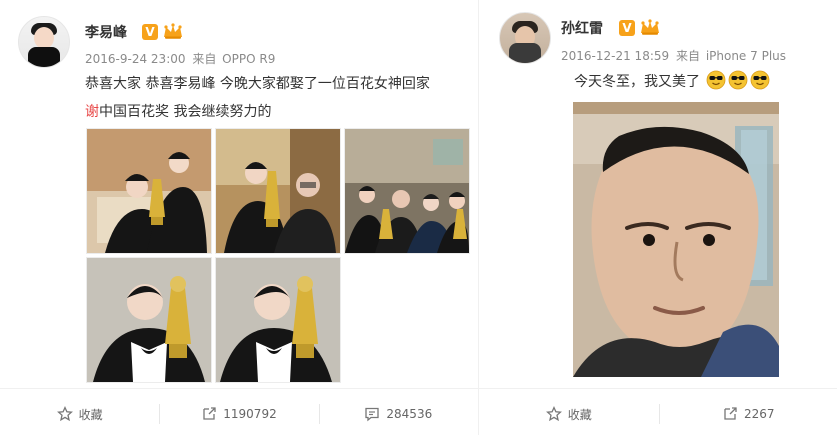 This screenshot has width=837, height=435. What do you see at coordinates (525, 38) in the screenshot?
I see `avatar-sun-honglei` at bounding box center [525, 38].